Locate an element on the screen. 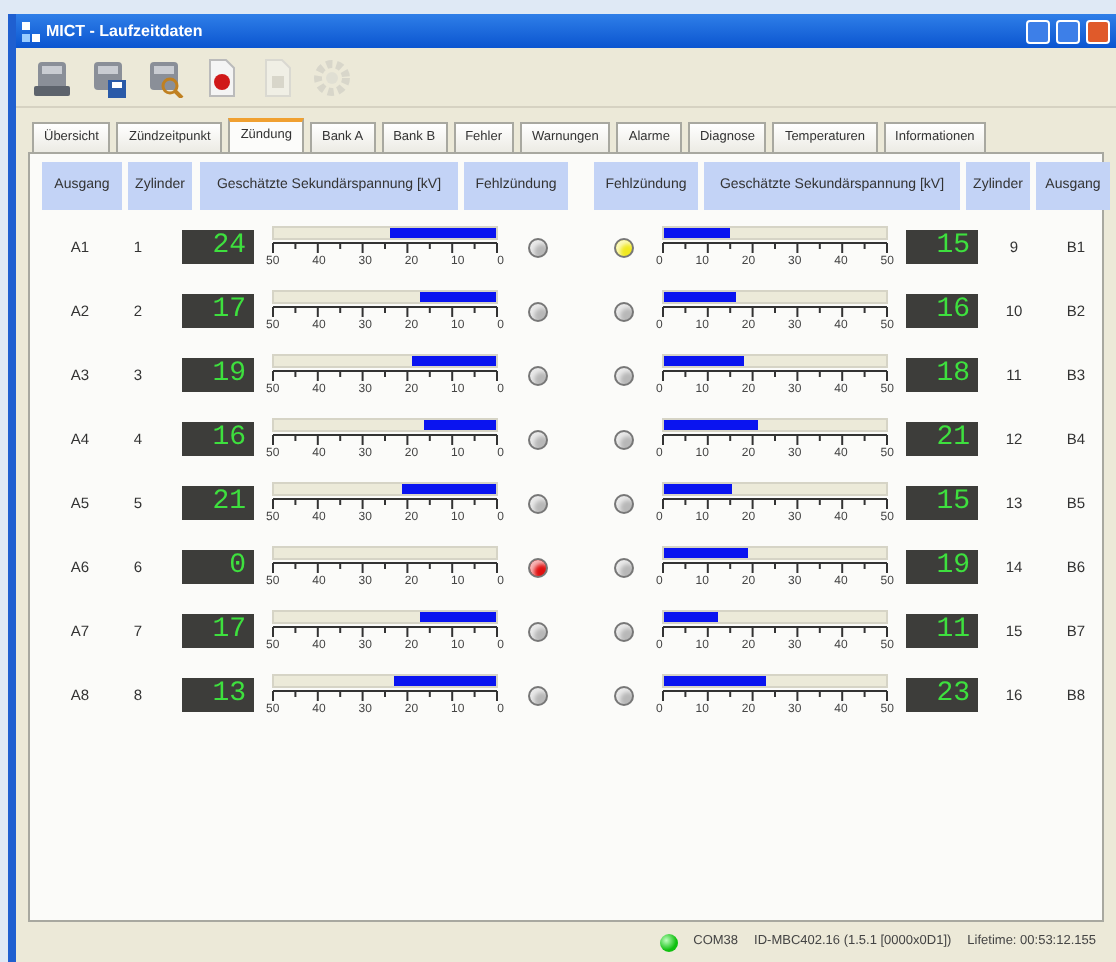 The width and height of the screenshot is (1116, 962). digital-display: 0 is located at coordinates (218, 567).